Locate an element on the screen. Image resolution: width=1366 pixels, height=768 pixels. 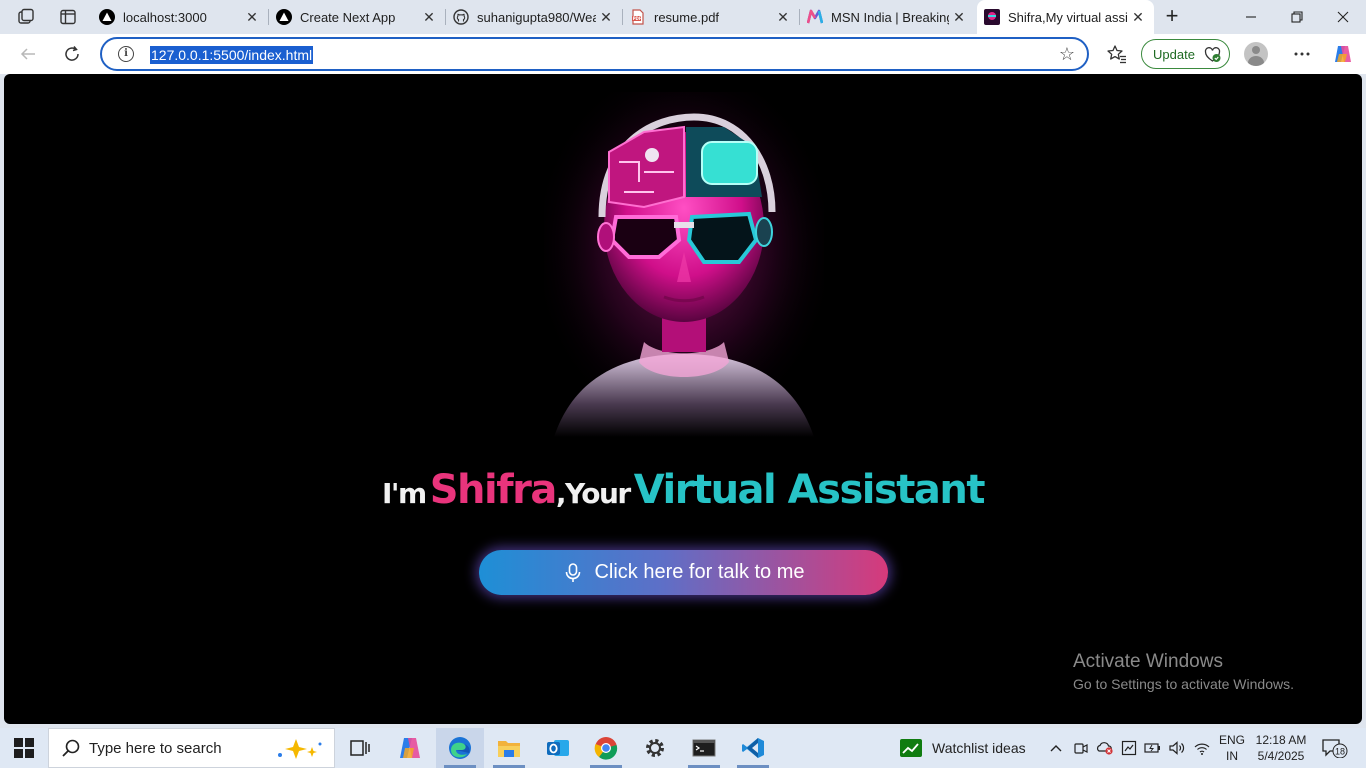
assistant-name: Shifra is located at coordinates (493, 490).